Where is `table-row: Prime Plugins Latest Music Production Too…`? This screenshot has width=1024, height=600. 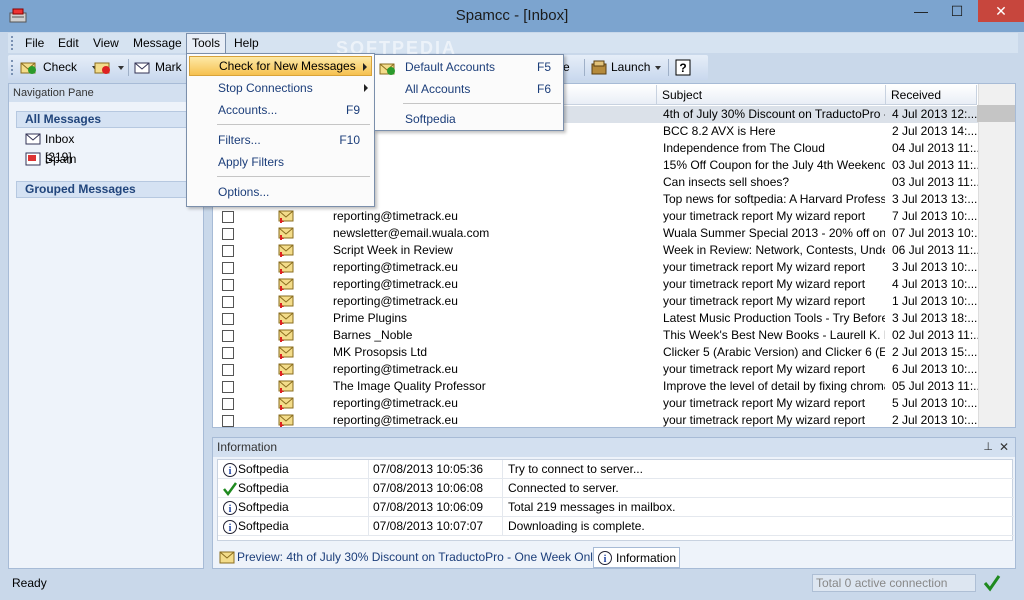 table-row: Prime Plugins Latest Music Production Too… is located at coordinates (614, 318).